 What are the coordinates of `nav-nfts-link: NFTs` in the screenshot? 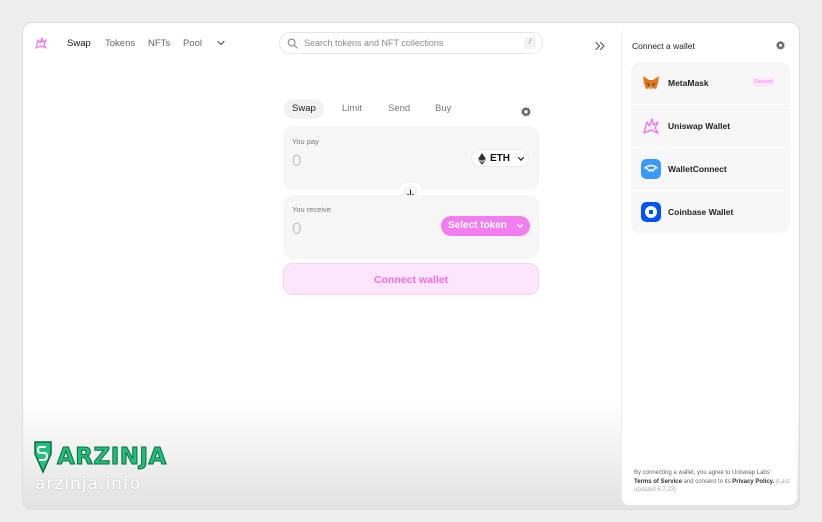 It's located at (159, 43).